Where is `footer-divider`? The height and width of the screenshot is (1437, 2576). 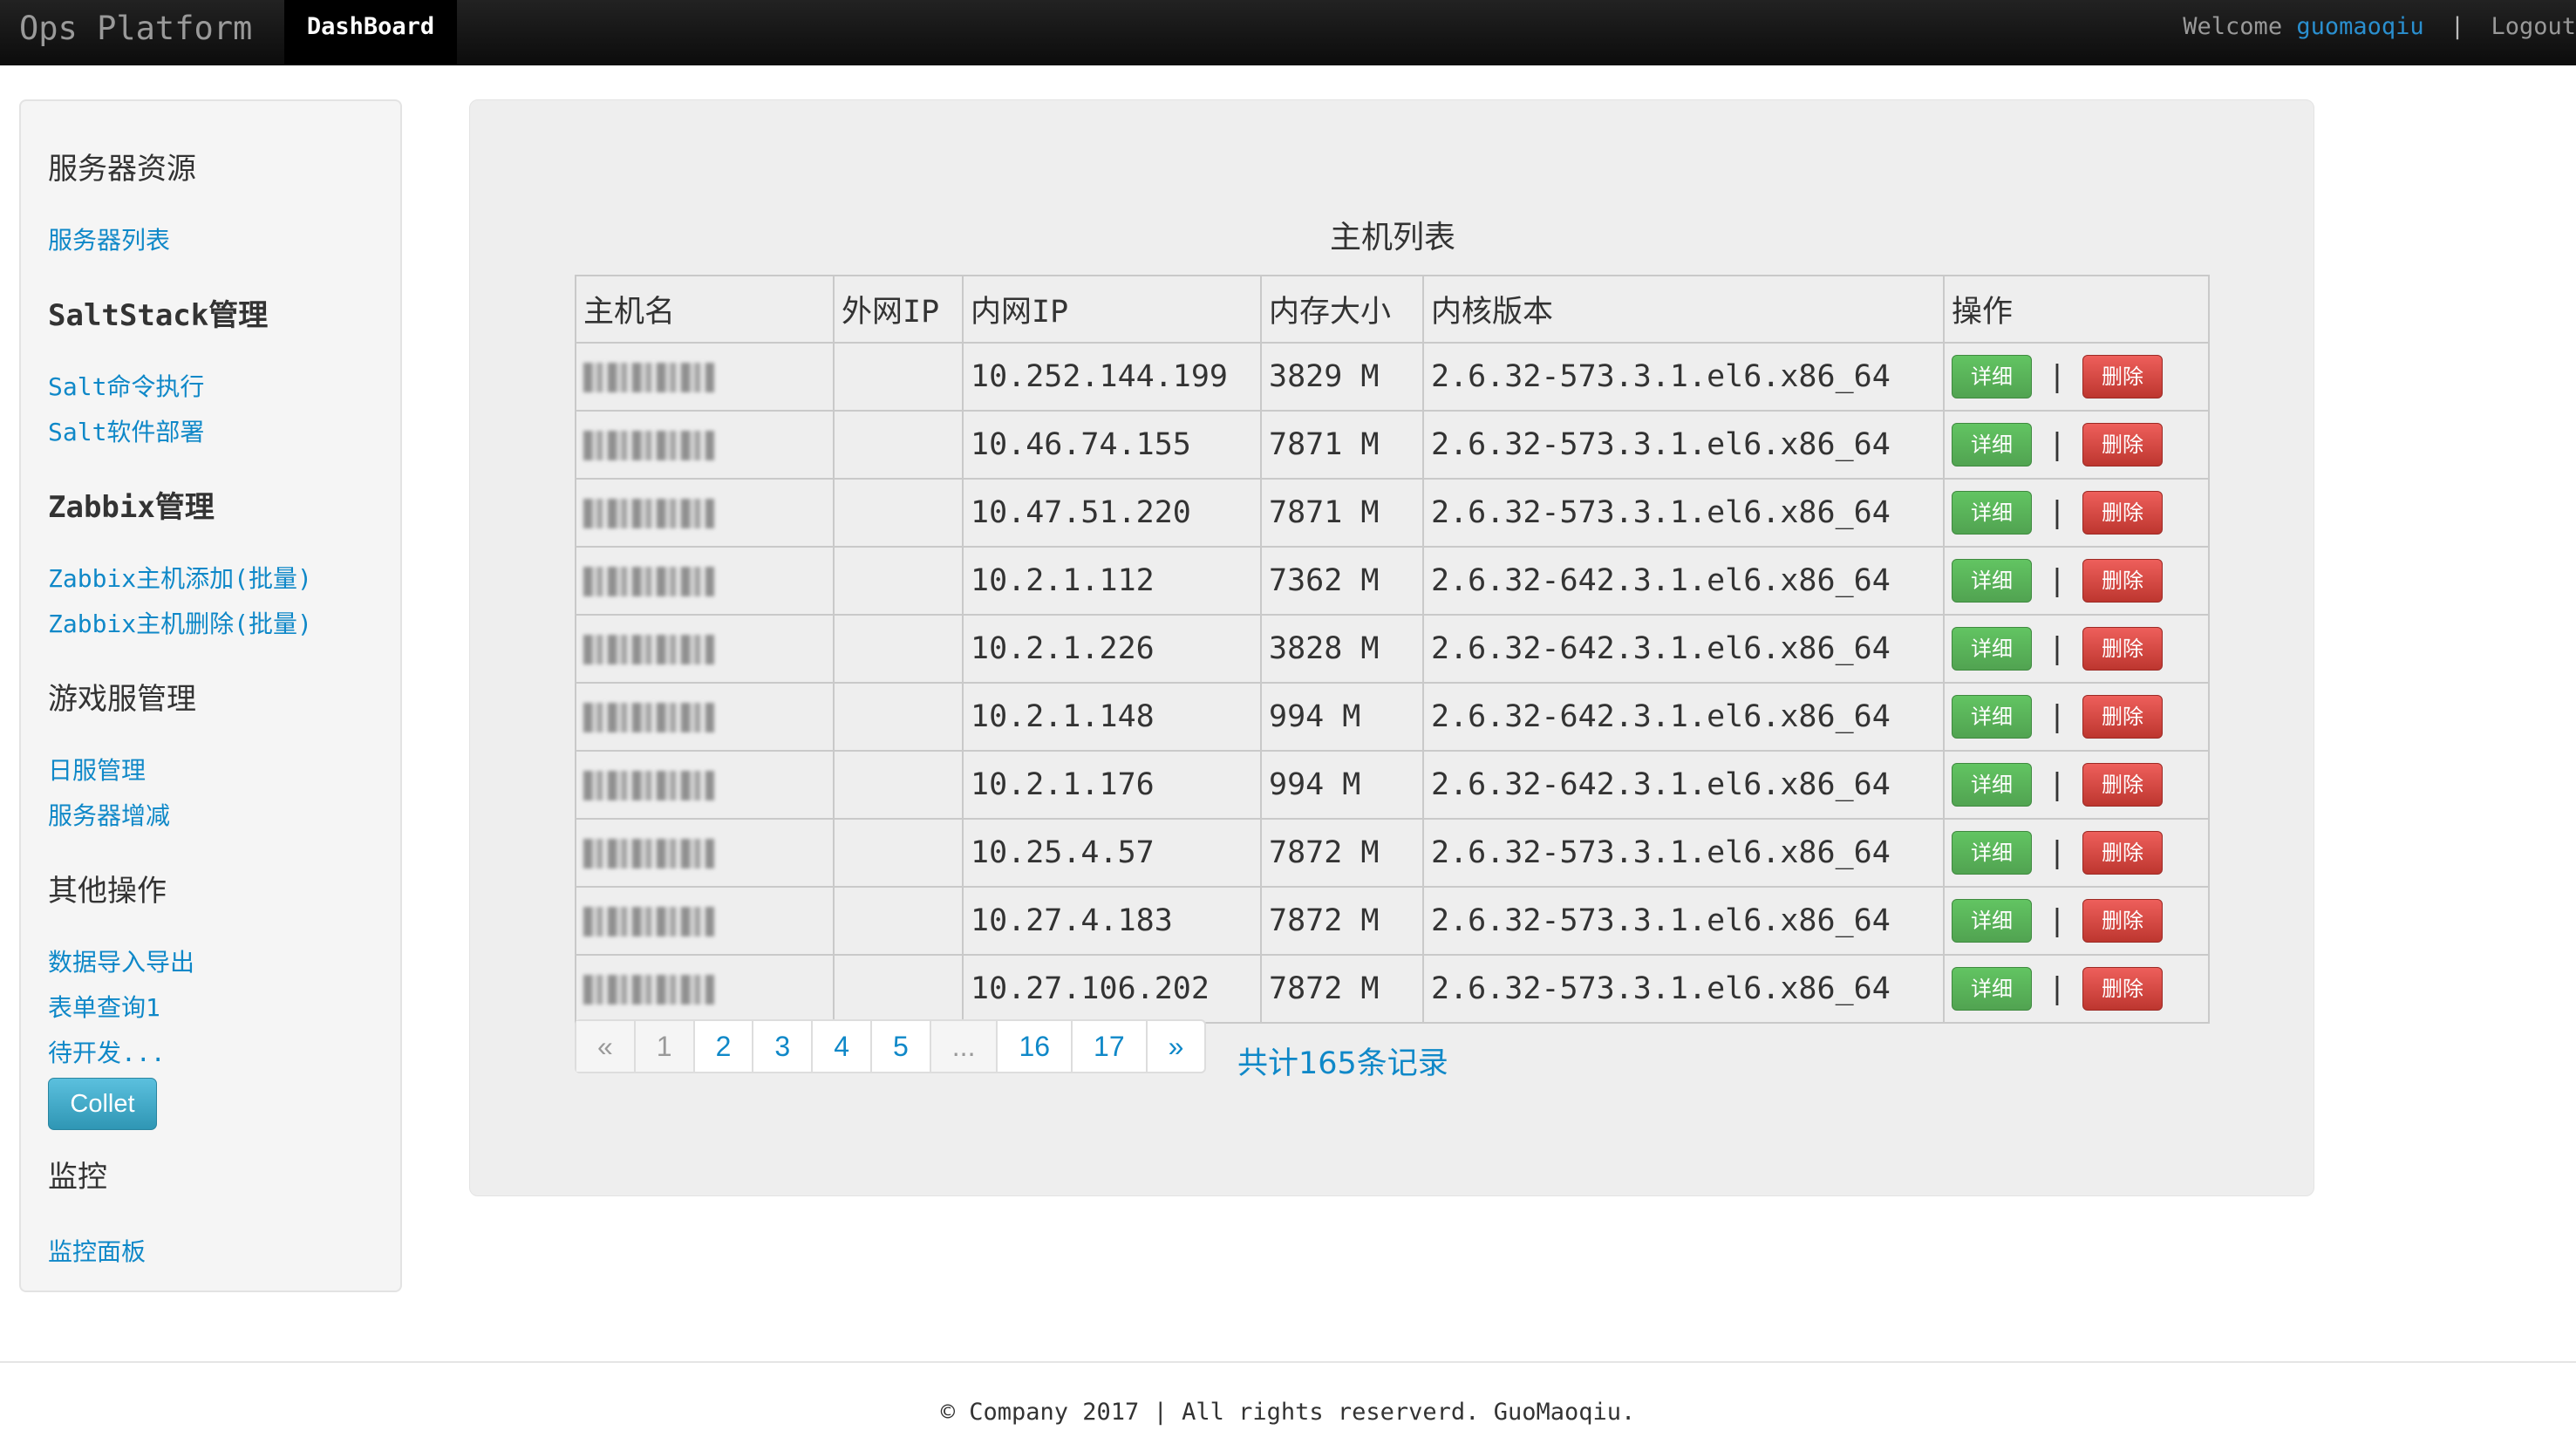
footer-divider is located at coordinates (1288, 1362).